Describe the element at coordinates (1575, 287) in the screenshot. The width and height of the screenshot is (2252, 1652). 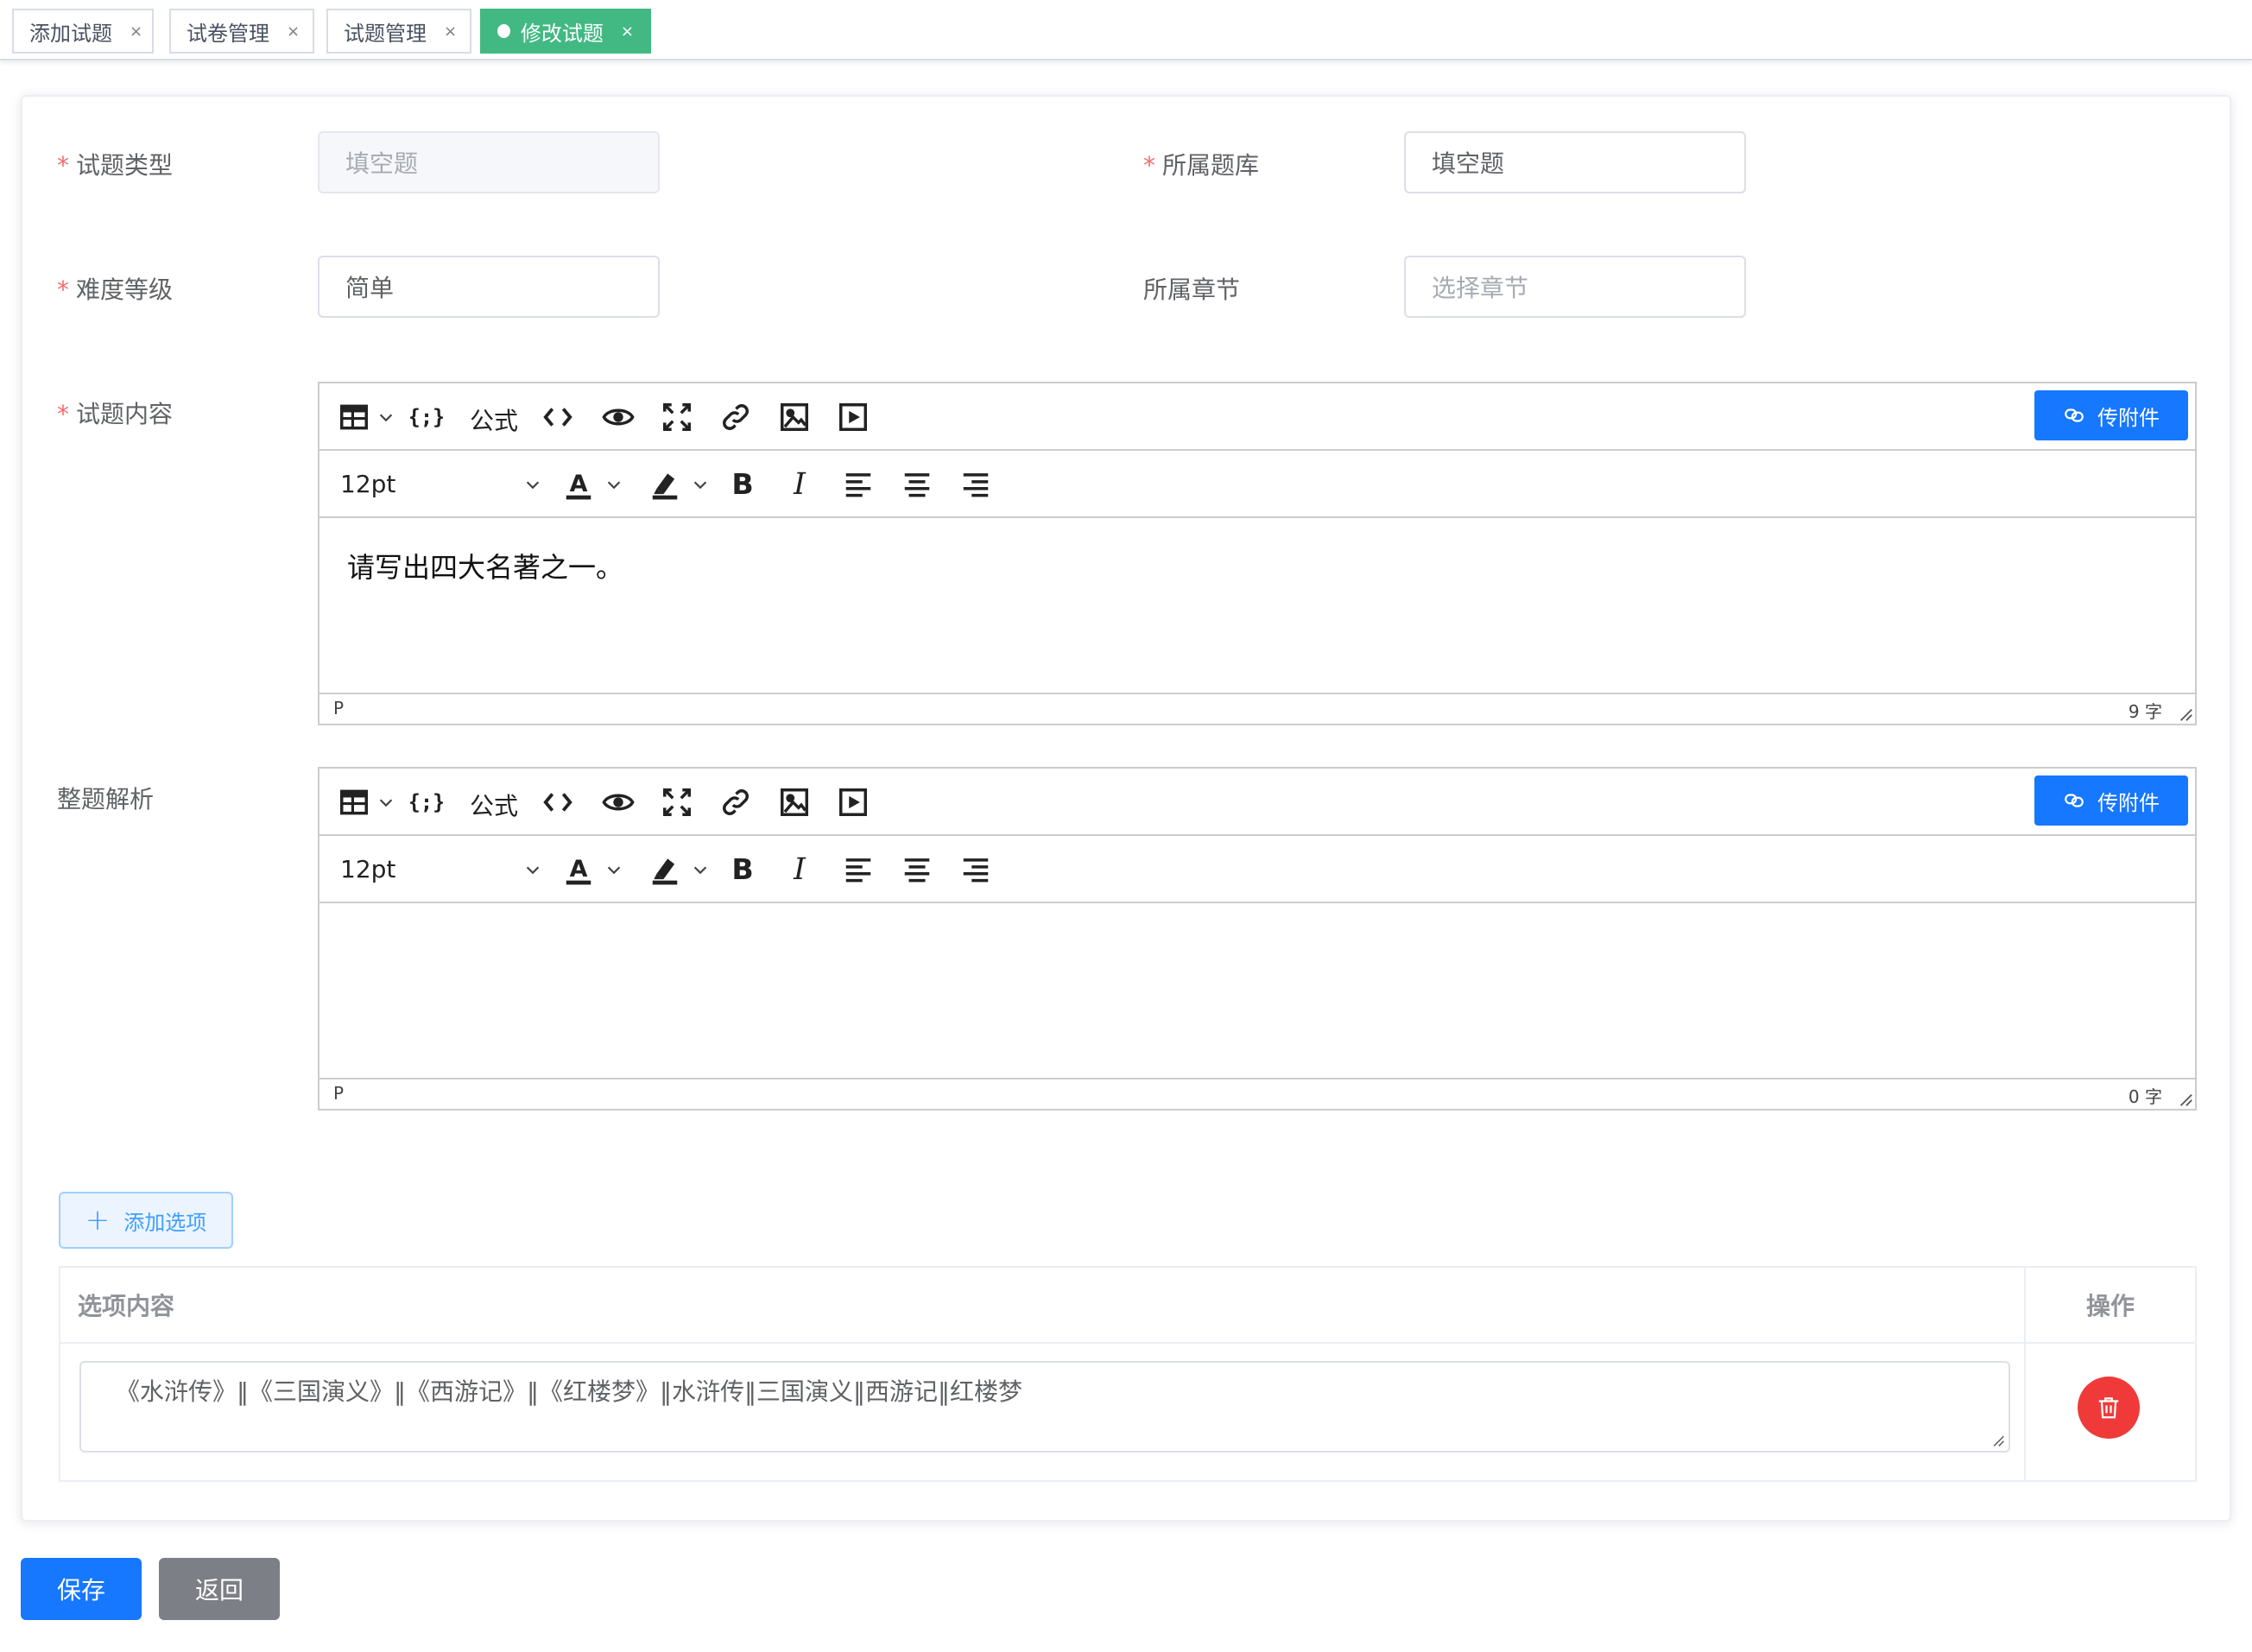
I see `chapter-select: 选择章节` at that location.